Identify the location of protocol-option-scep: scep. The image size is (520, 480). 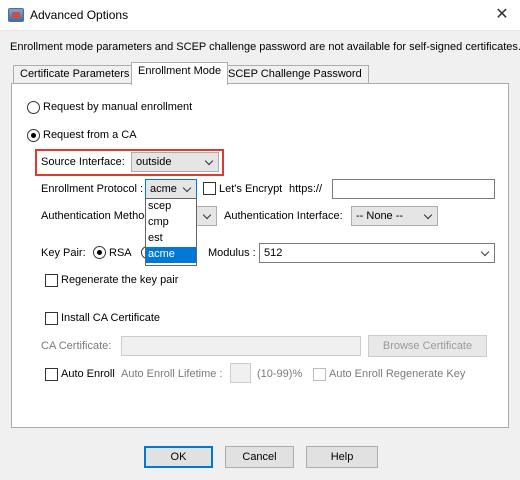
(171, 207).